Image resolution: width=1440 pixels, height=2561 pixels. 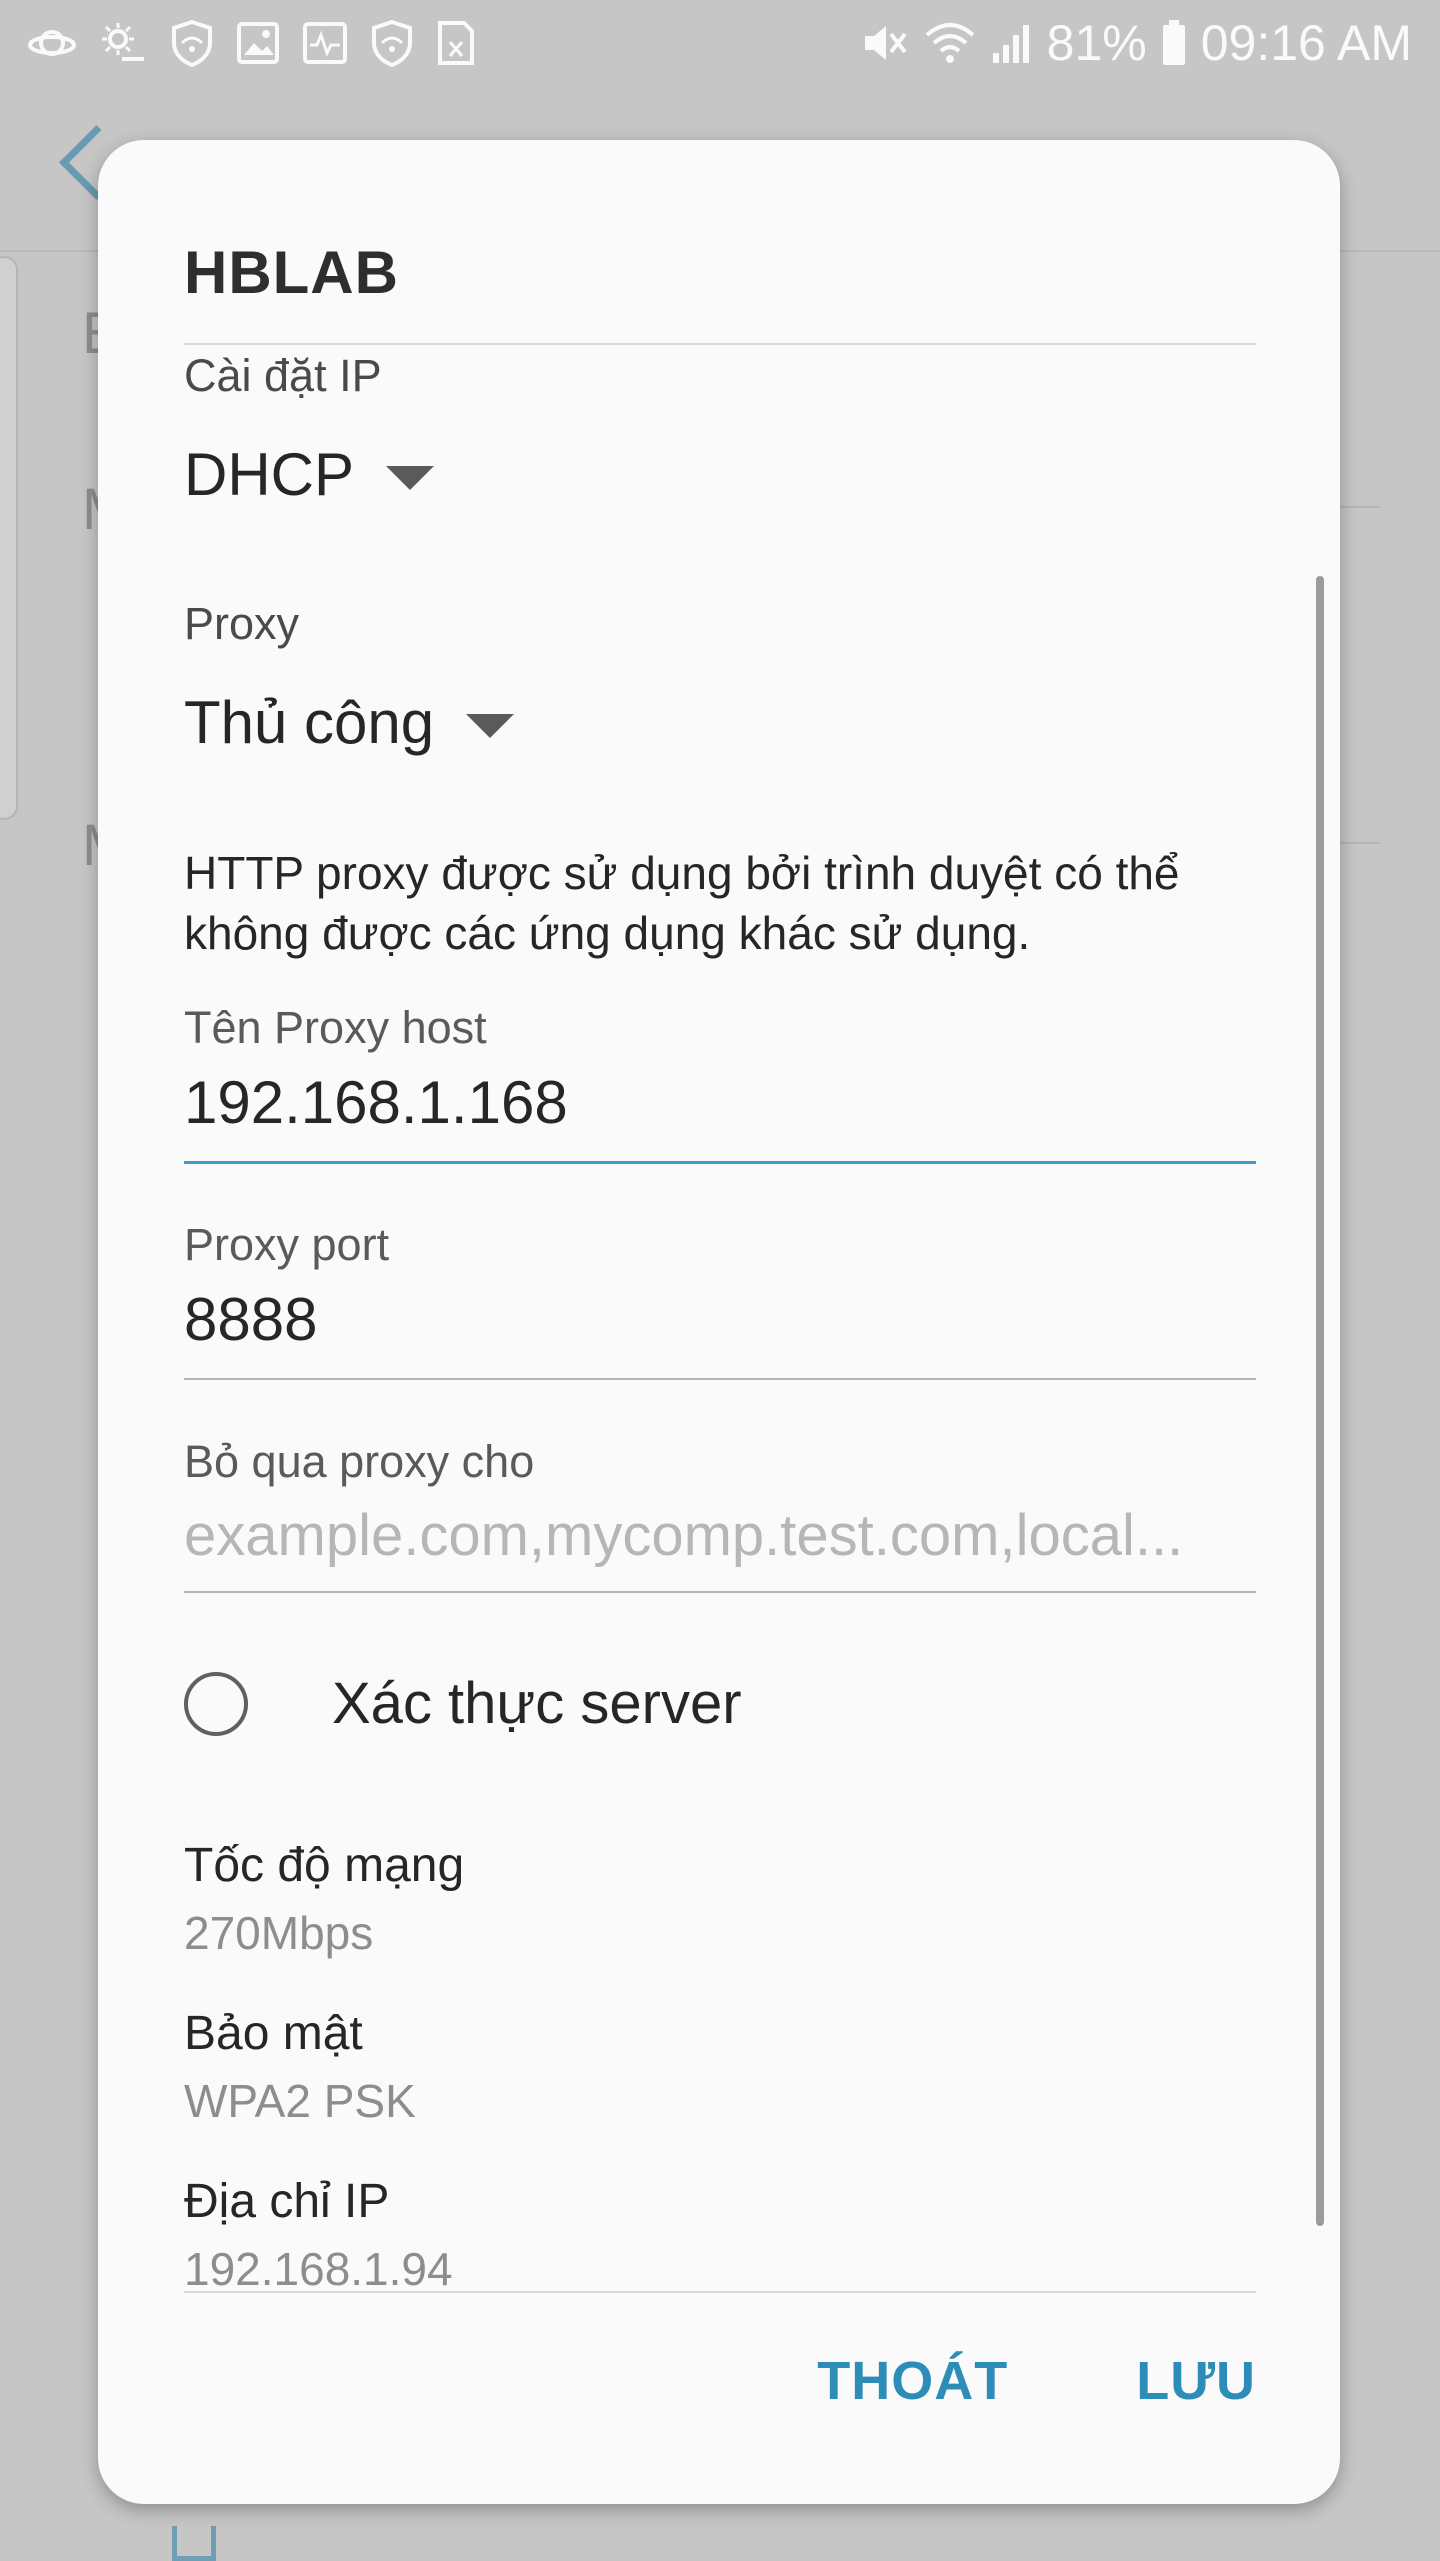 I want to click on ip-settings-value: DHCP, so click(x=269, y=474).